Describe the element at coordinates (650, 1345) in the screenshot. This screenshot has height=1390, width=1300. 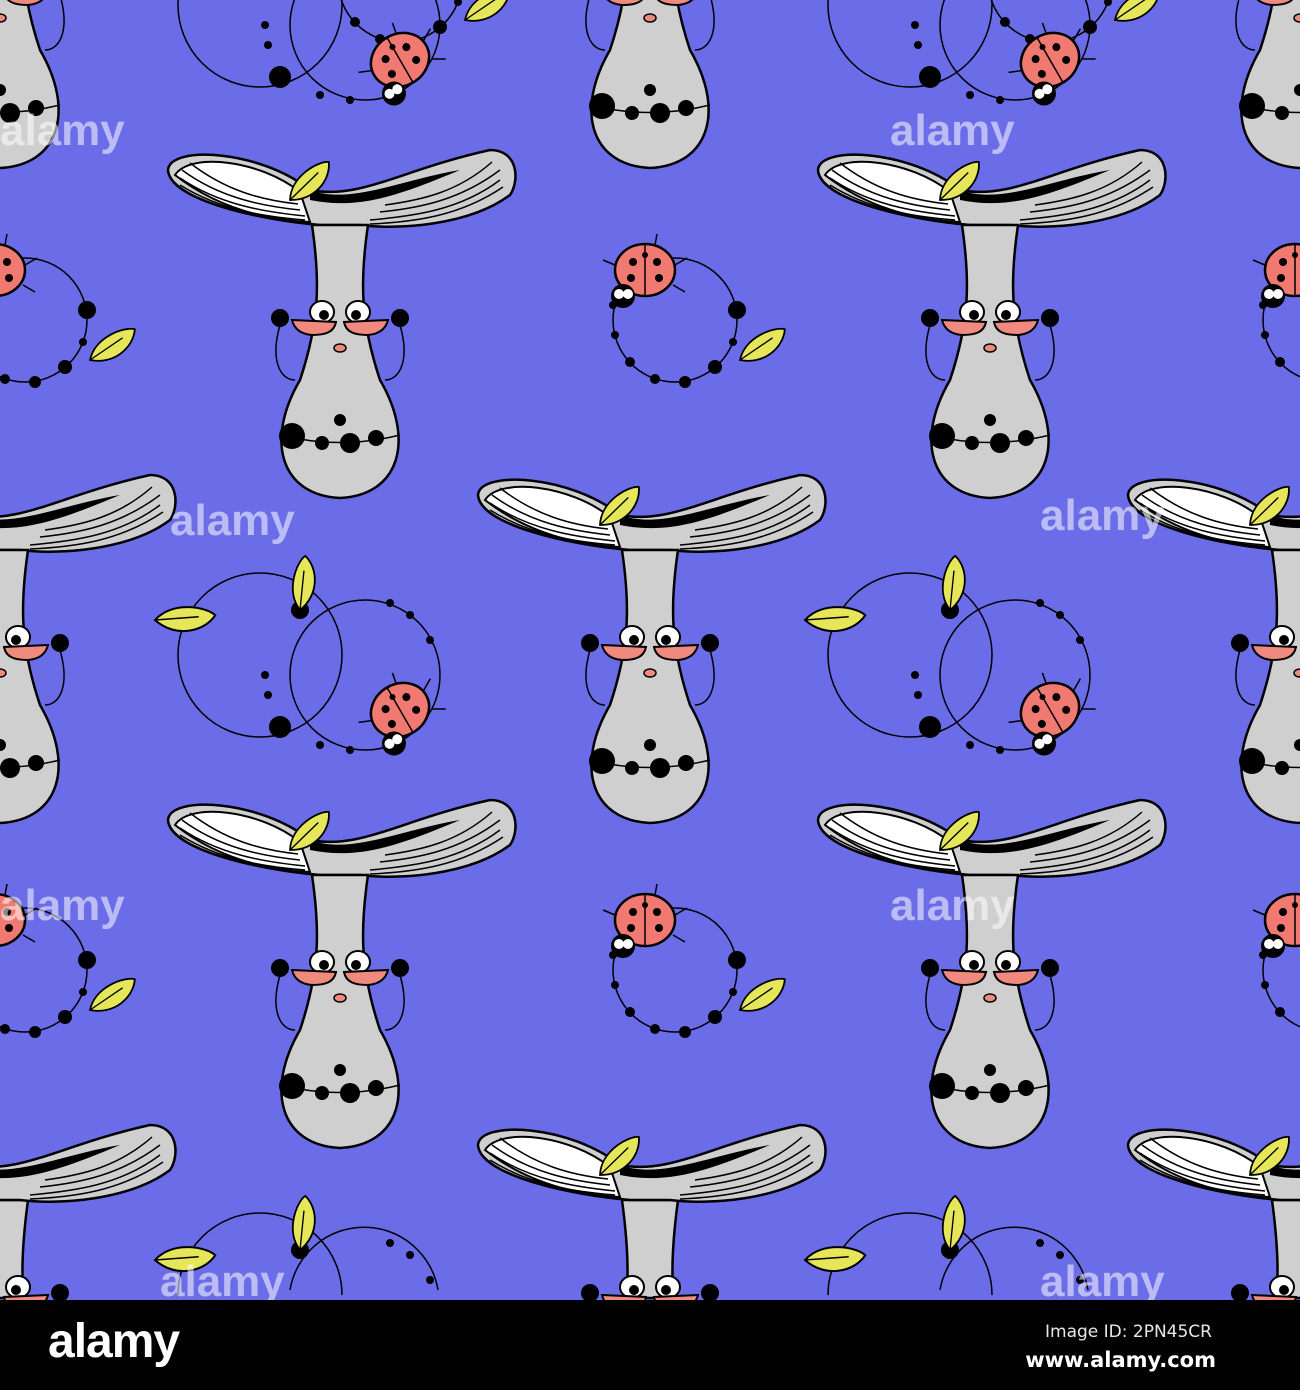
I see `footer-bar: alamy Image ID: 2PN45CR www.alamy.com` at that location.